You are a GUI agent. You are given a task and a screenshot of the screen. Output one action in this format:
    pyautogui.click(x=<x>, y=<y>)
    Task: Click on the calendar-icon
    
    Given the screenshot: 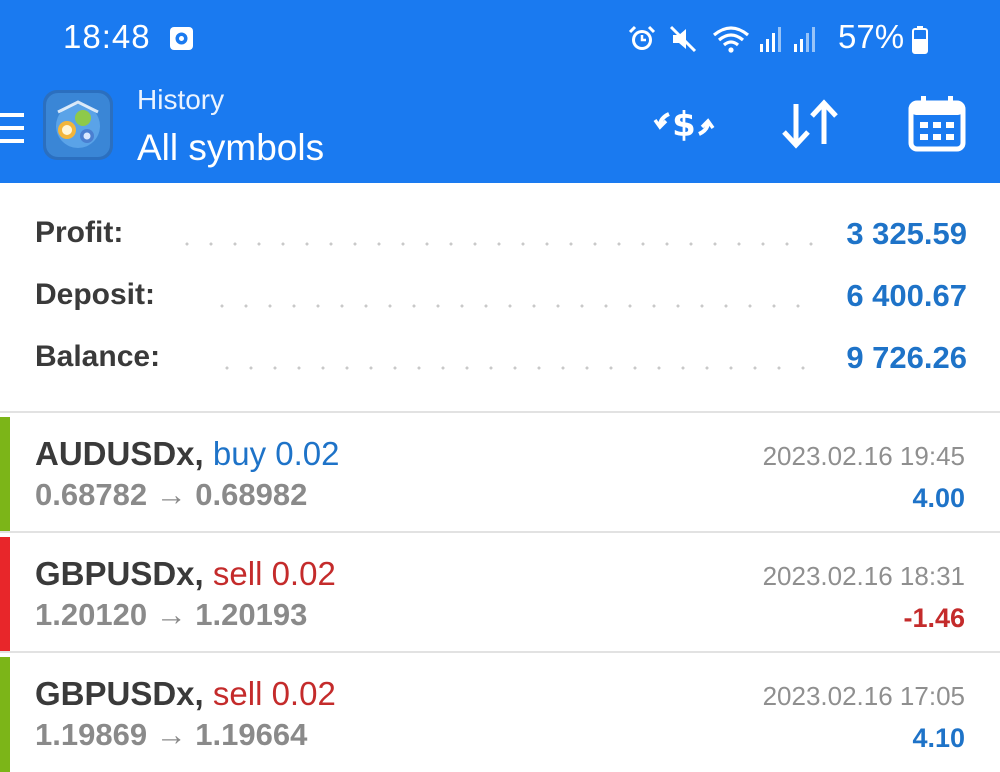 What is the action you would take?
    pyautogui.click(x=937, y=126)
    